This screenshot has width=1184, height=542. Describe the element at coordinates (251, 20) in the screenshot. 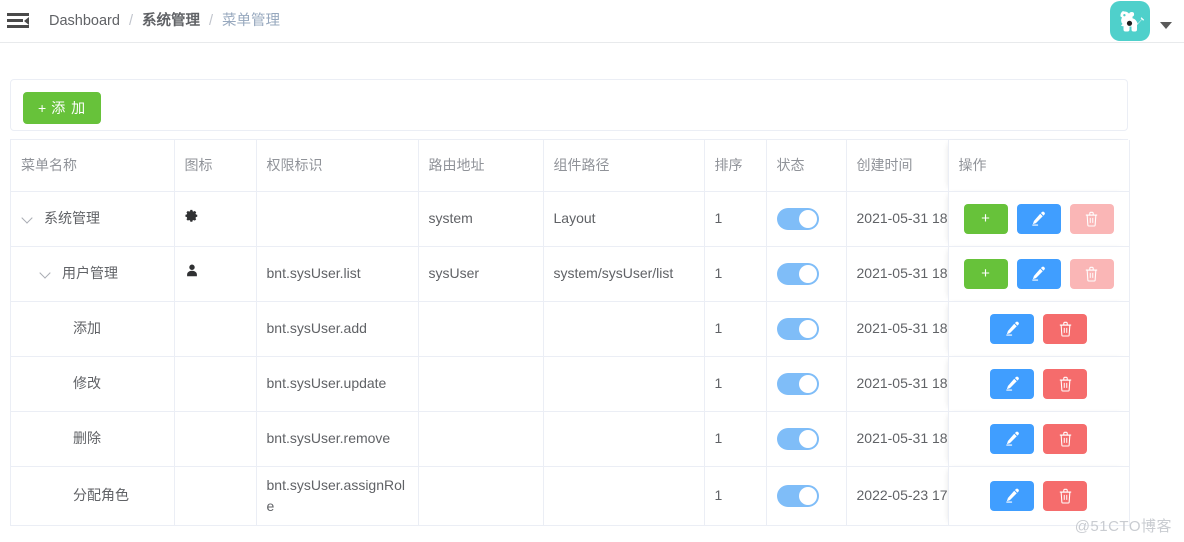

I see `breadcrumb-item-menu-management: 菜单管理` at that location.